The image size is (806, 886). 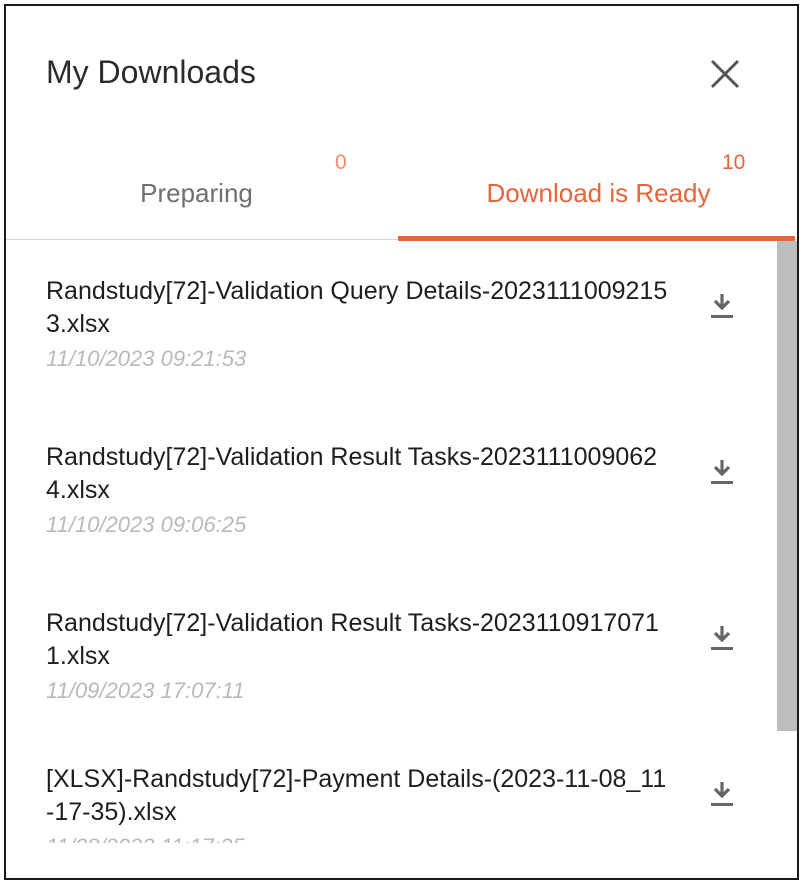 What do you see at coordinates (196, 193) in the screenshot?
I see `tab-preparing-label: Preparing` at bounding box center [196, 193].